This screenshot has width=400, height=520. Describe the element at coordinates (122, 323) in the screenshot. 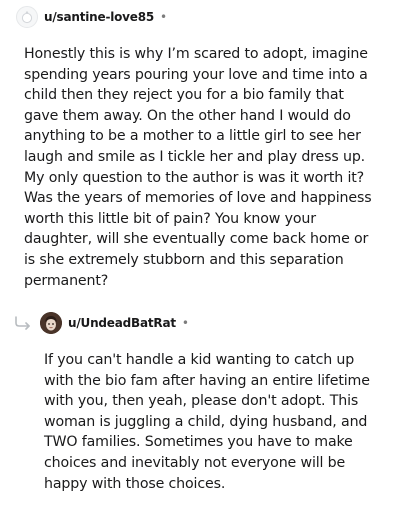

I see `comment-username: u/UndeadBatRat` at that location.